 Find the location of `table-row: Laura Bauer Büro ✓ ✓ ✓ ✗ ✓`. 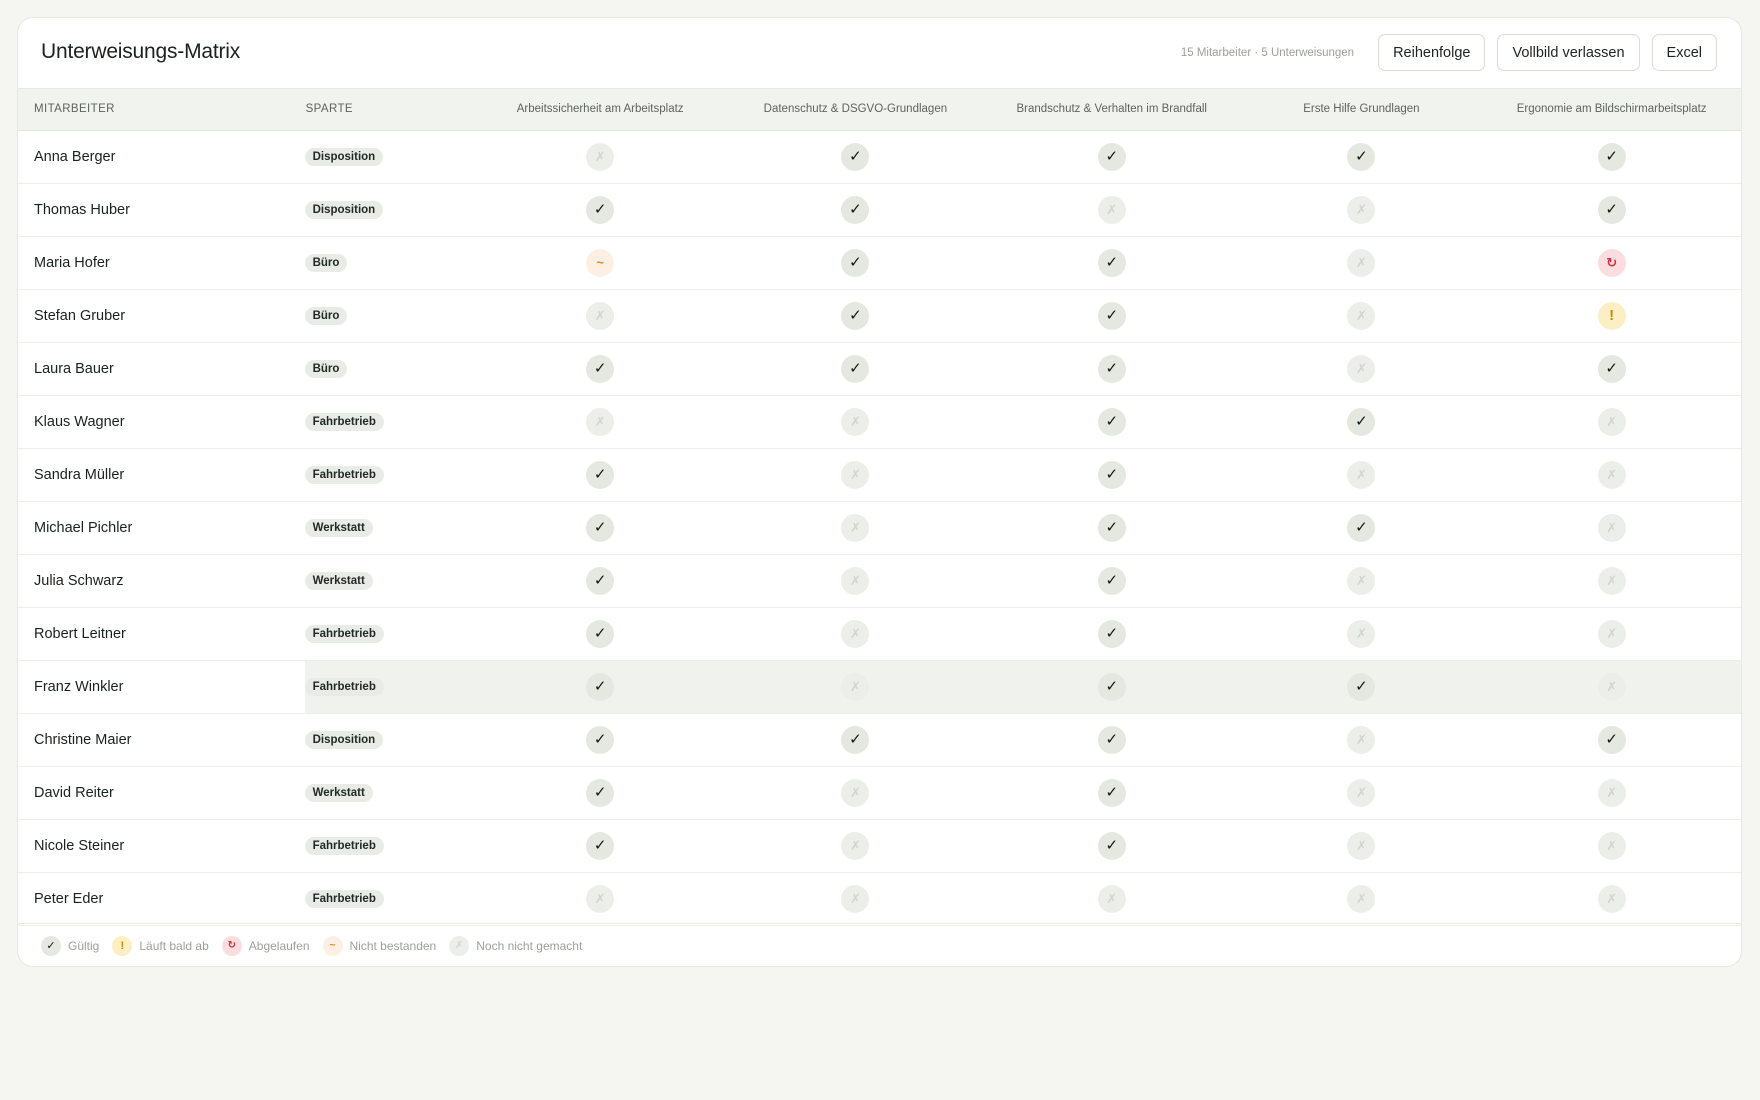

table-row: Laura Bauer Büro ✓ ✓ ✓ ✗ ✓ is located at coordinates (879, 368).